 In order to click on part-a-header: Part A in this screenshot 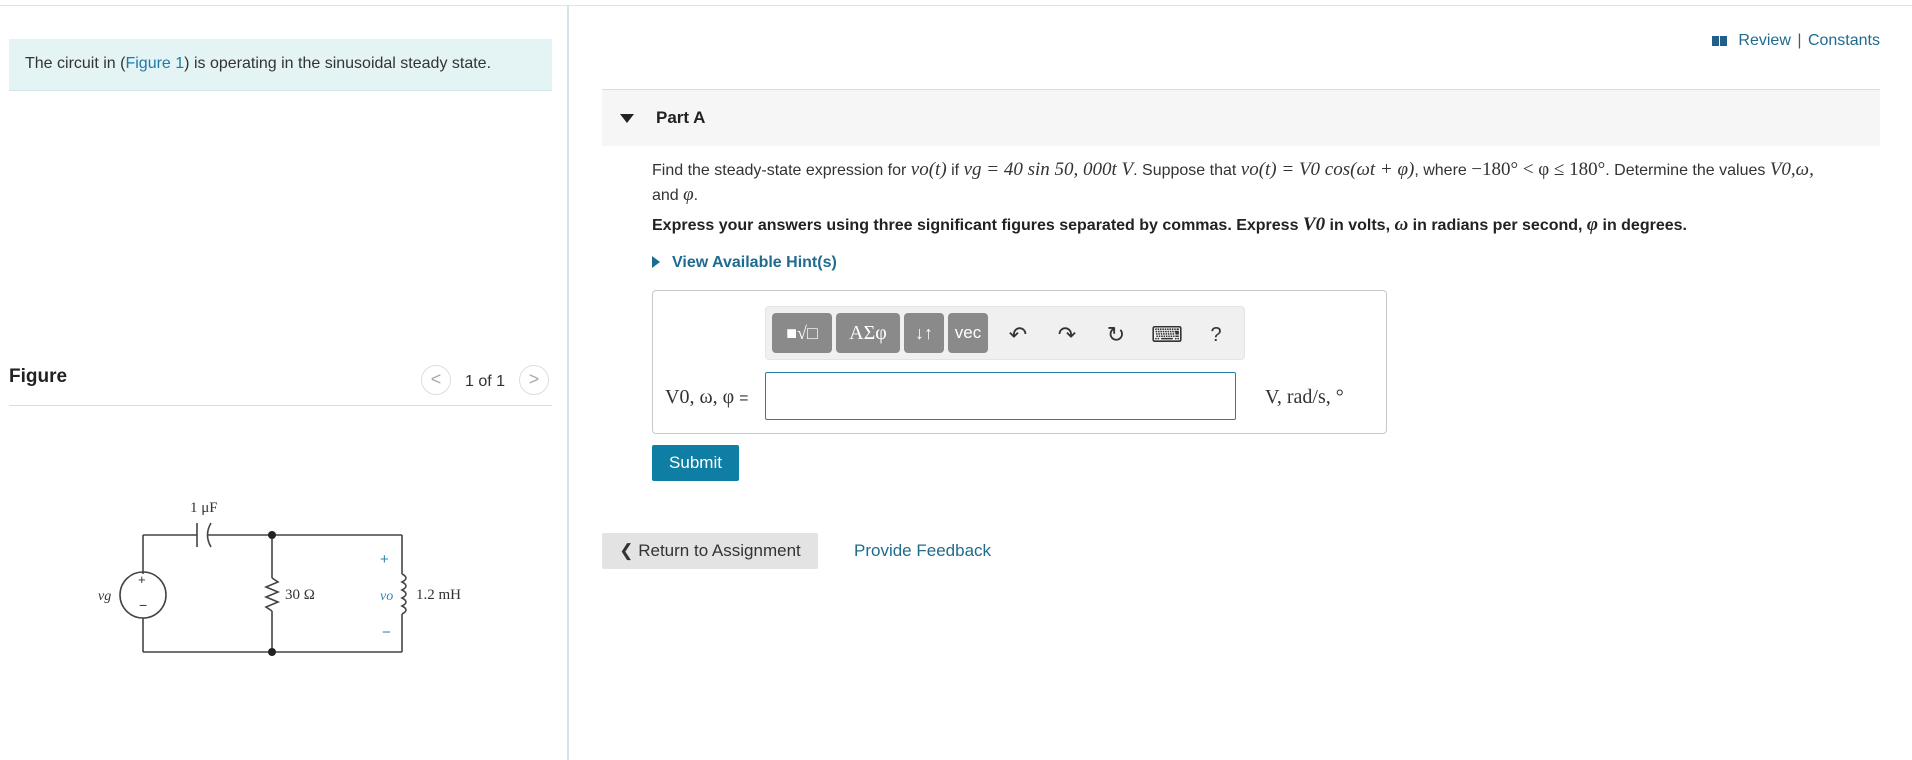, I will do `click(1241, 117)`.